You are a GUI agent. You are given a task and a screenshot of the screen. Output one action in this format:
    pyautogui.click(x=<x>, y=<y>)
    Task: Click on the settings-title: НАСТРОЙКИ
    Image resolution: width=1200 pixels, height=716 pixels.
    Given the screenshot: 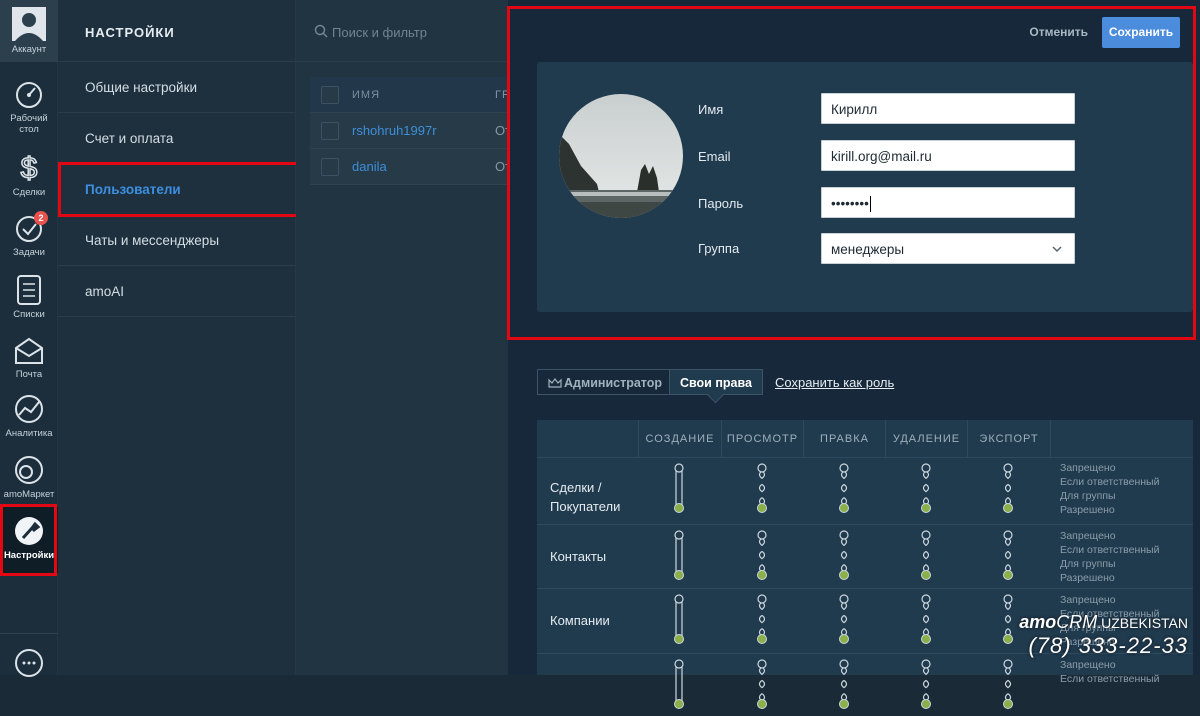 What is the action you would take?
    pyautogui.click(x=176, y=31)
    